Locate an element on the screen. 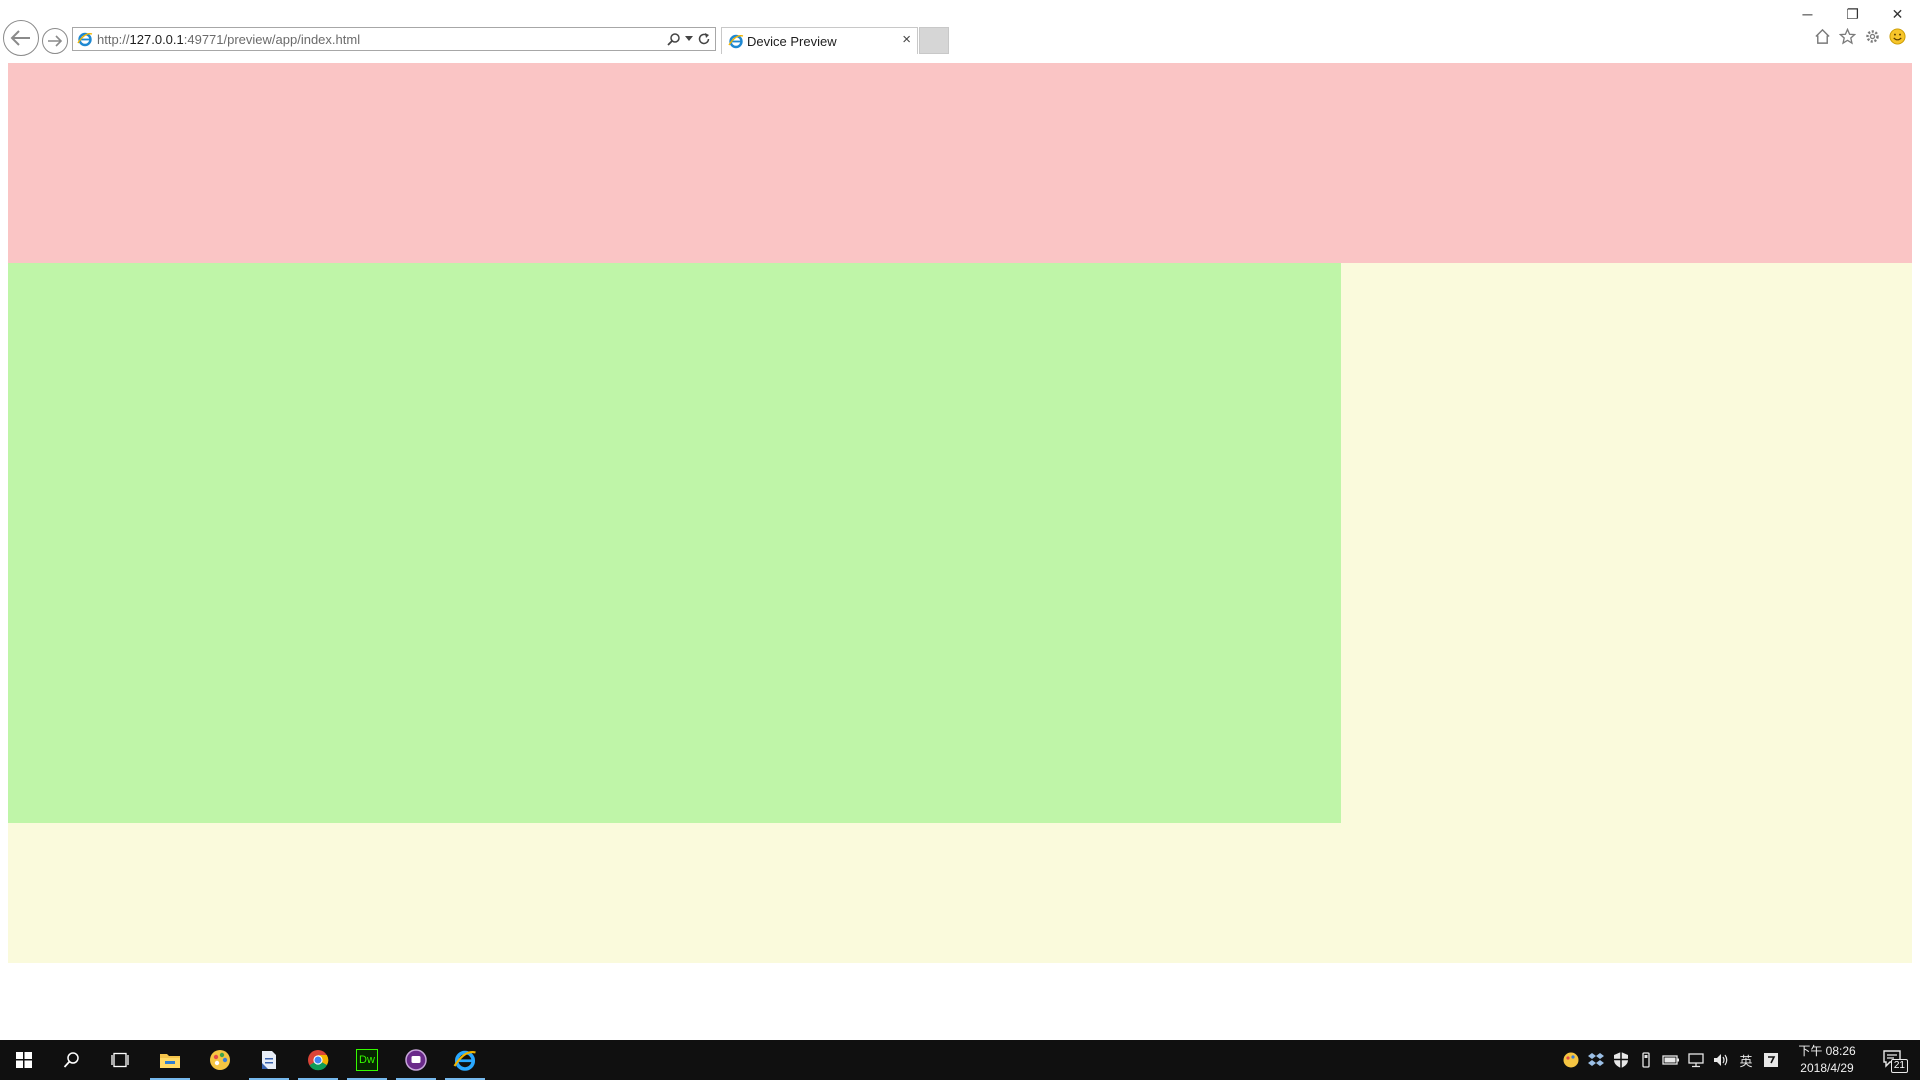 The image size is (1920, 1080). paint-app-button is located at coordinates (220, 1060).